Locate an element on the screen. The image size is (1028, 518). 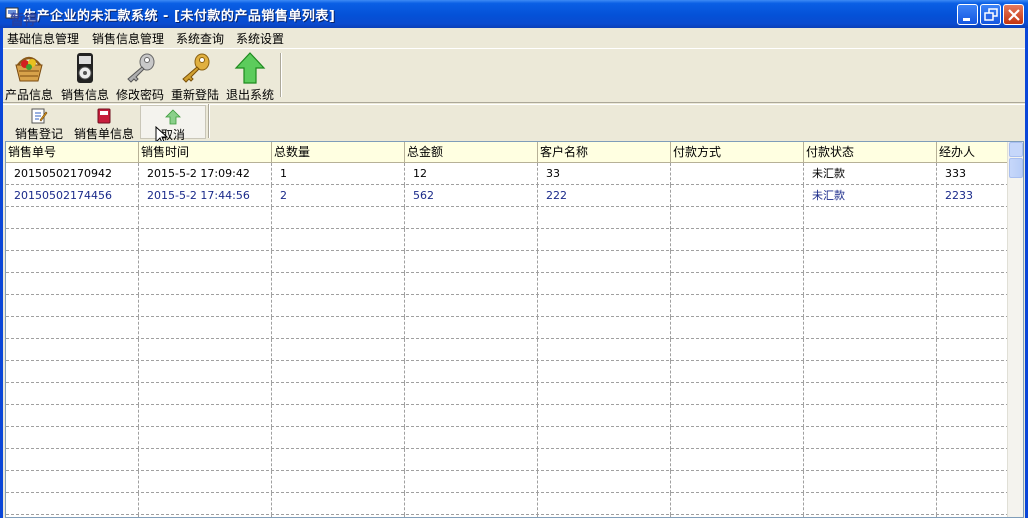
cell-amount: 562 is located at coordinates (471, 196).